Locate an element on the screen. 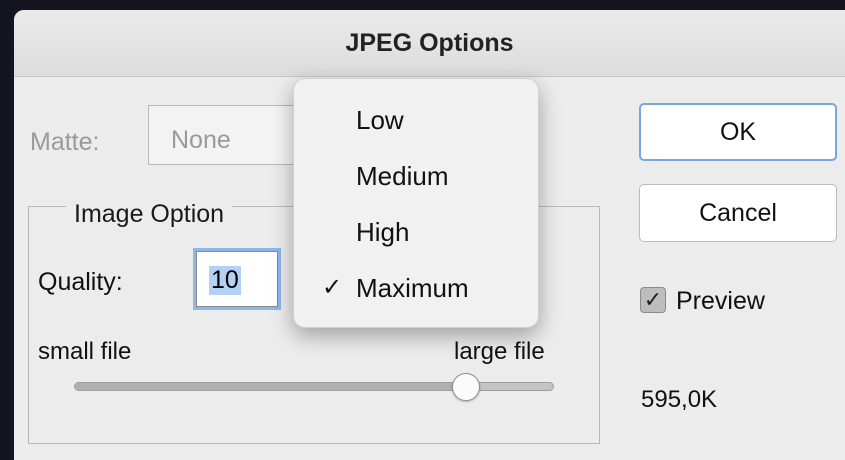  menu-item-maximum: ✓ Maximum is located at coordinates (416, 289).